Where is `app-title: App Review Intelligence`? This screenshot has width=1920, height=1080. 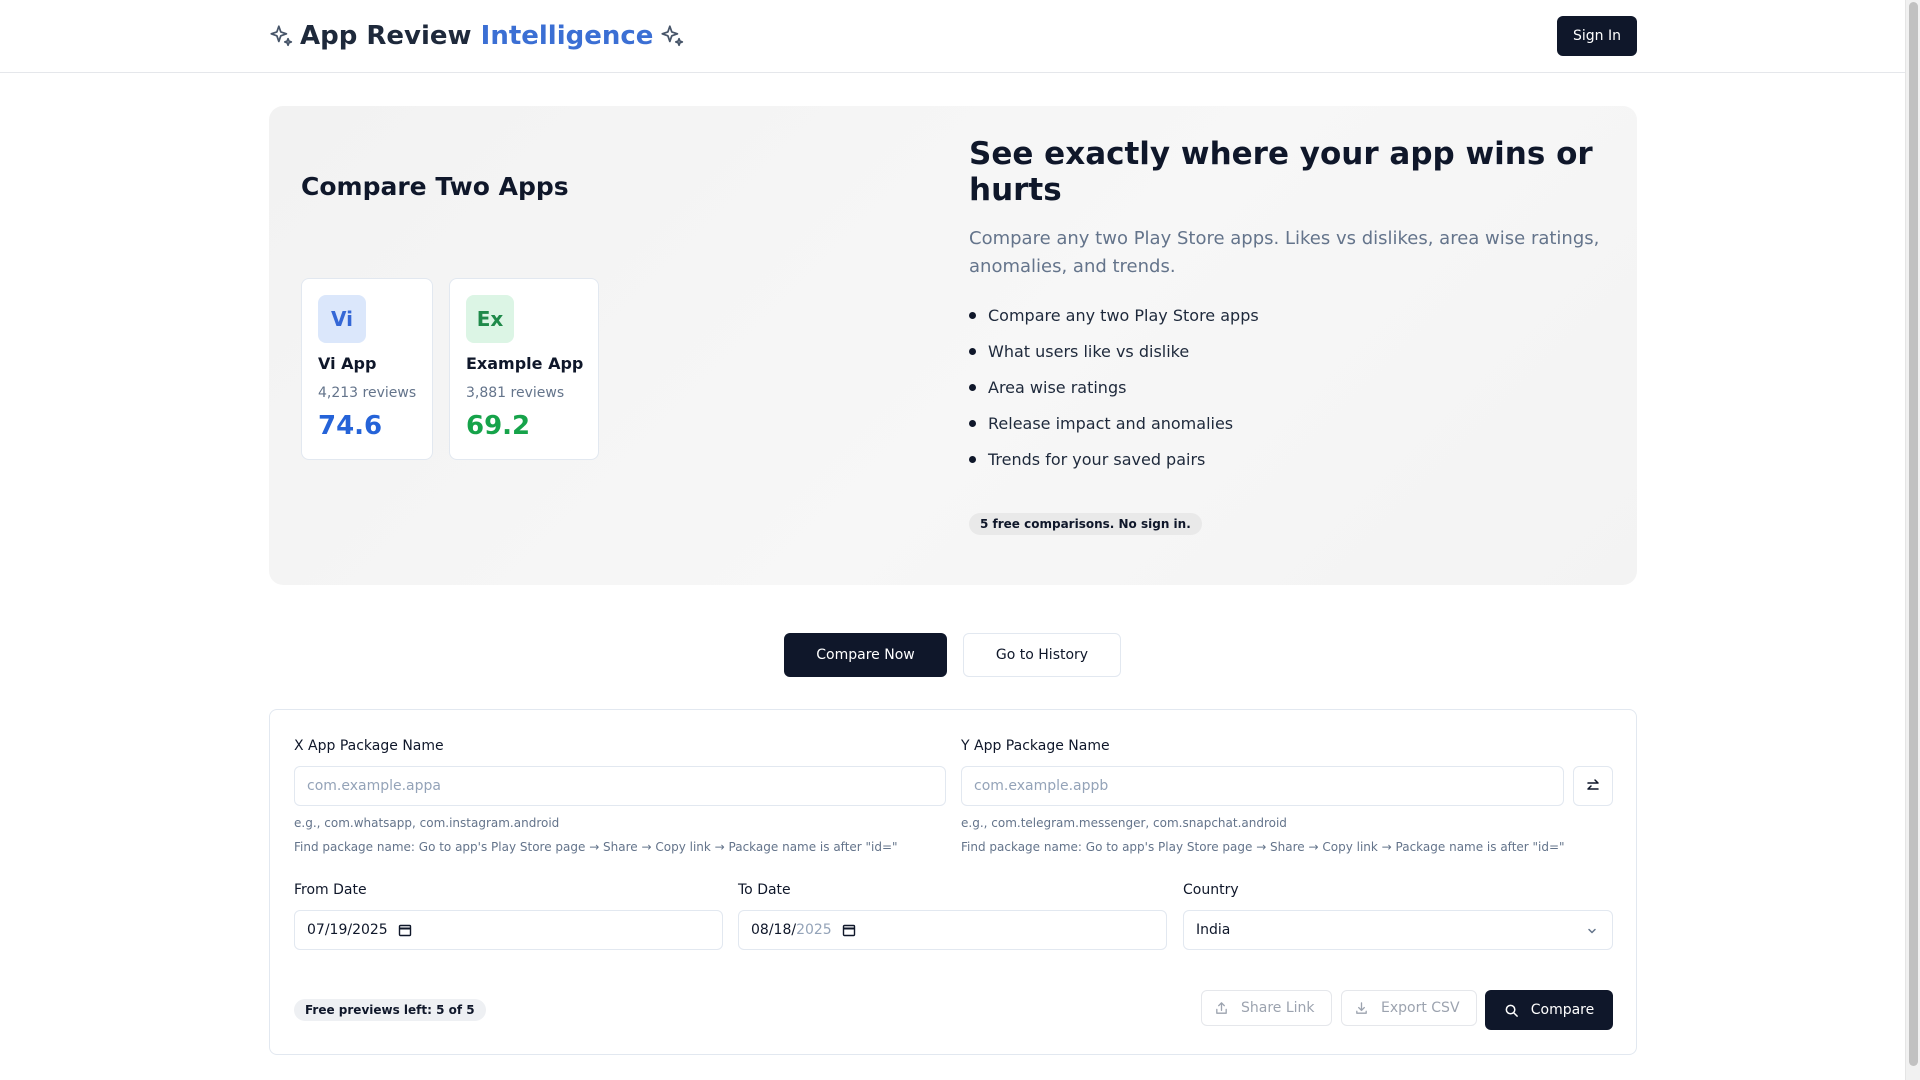 app-title: App Review Intelligence is located at coordinates (476, 36).